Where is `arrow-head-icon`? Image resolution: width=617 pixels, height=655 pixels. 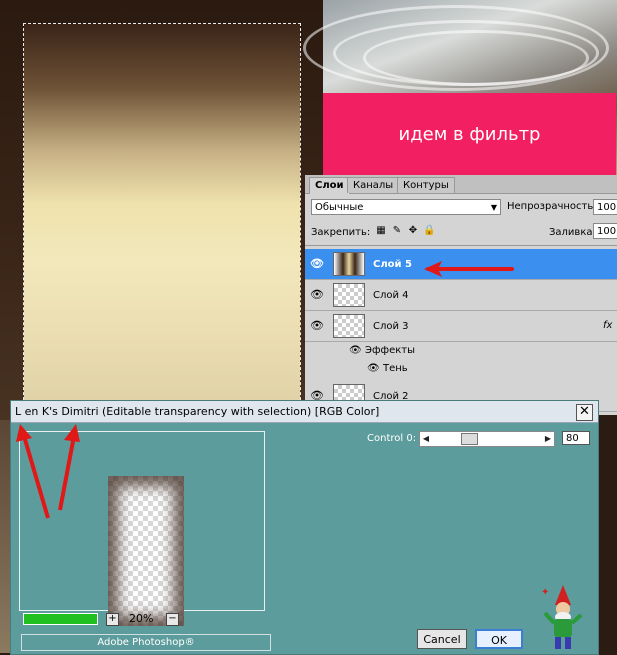 arrow-head-icon is located at coordinates (433, 269).